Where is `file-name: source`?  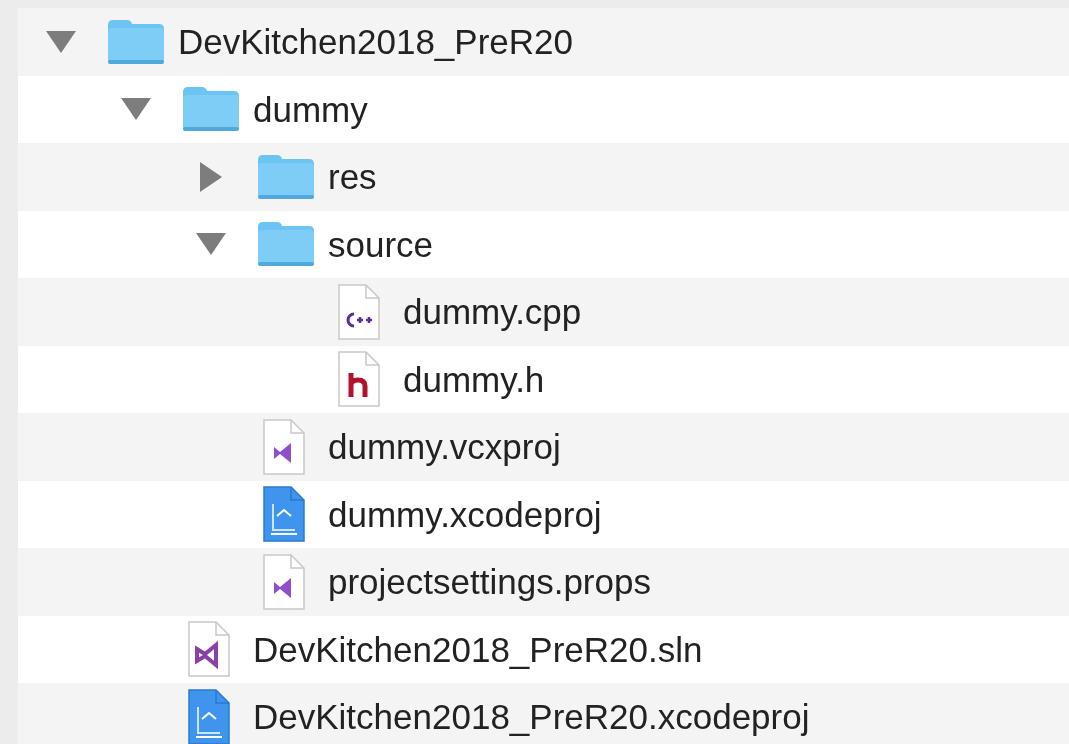
file-name: source is located at coordinates (381, 244).